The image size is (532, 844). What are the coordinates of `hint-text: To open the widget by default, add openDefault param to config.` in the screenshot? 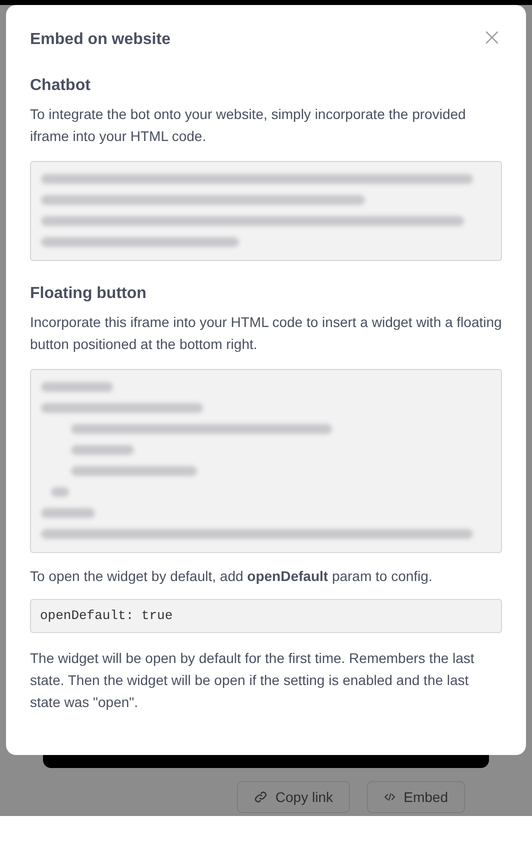 It's located at (232, 576).